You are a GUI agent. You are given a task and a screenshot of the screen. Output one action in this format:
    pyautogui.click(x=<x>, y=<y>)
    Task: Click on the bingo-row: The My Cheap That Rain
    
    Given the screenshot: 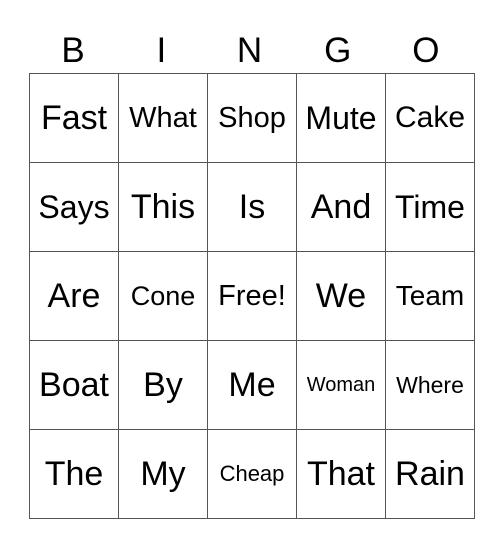 What is the action you would take?
    pyautogui.click(x=252, y=474)
    